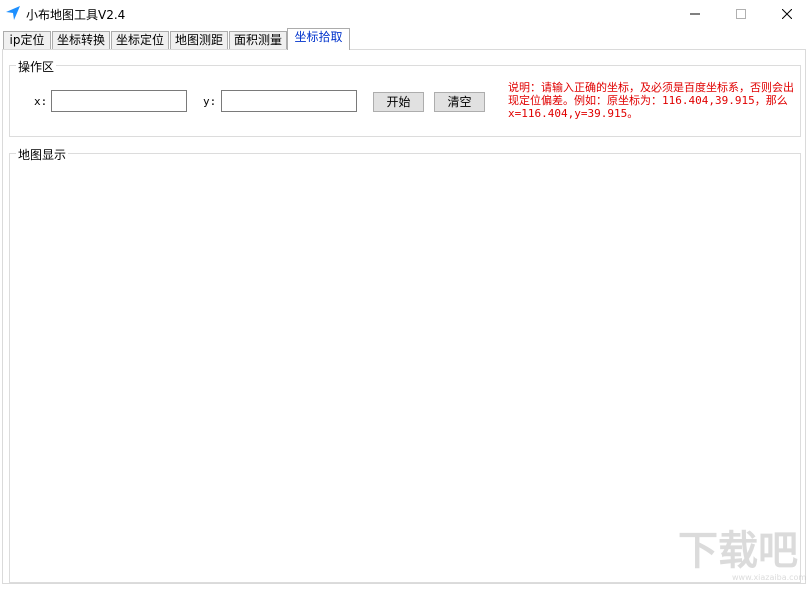 The image size is (810, 589). Describe the element at coordinates (210, 101) in the screenshot. I see `y-label: y:` at that location.